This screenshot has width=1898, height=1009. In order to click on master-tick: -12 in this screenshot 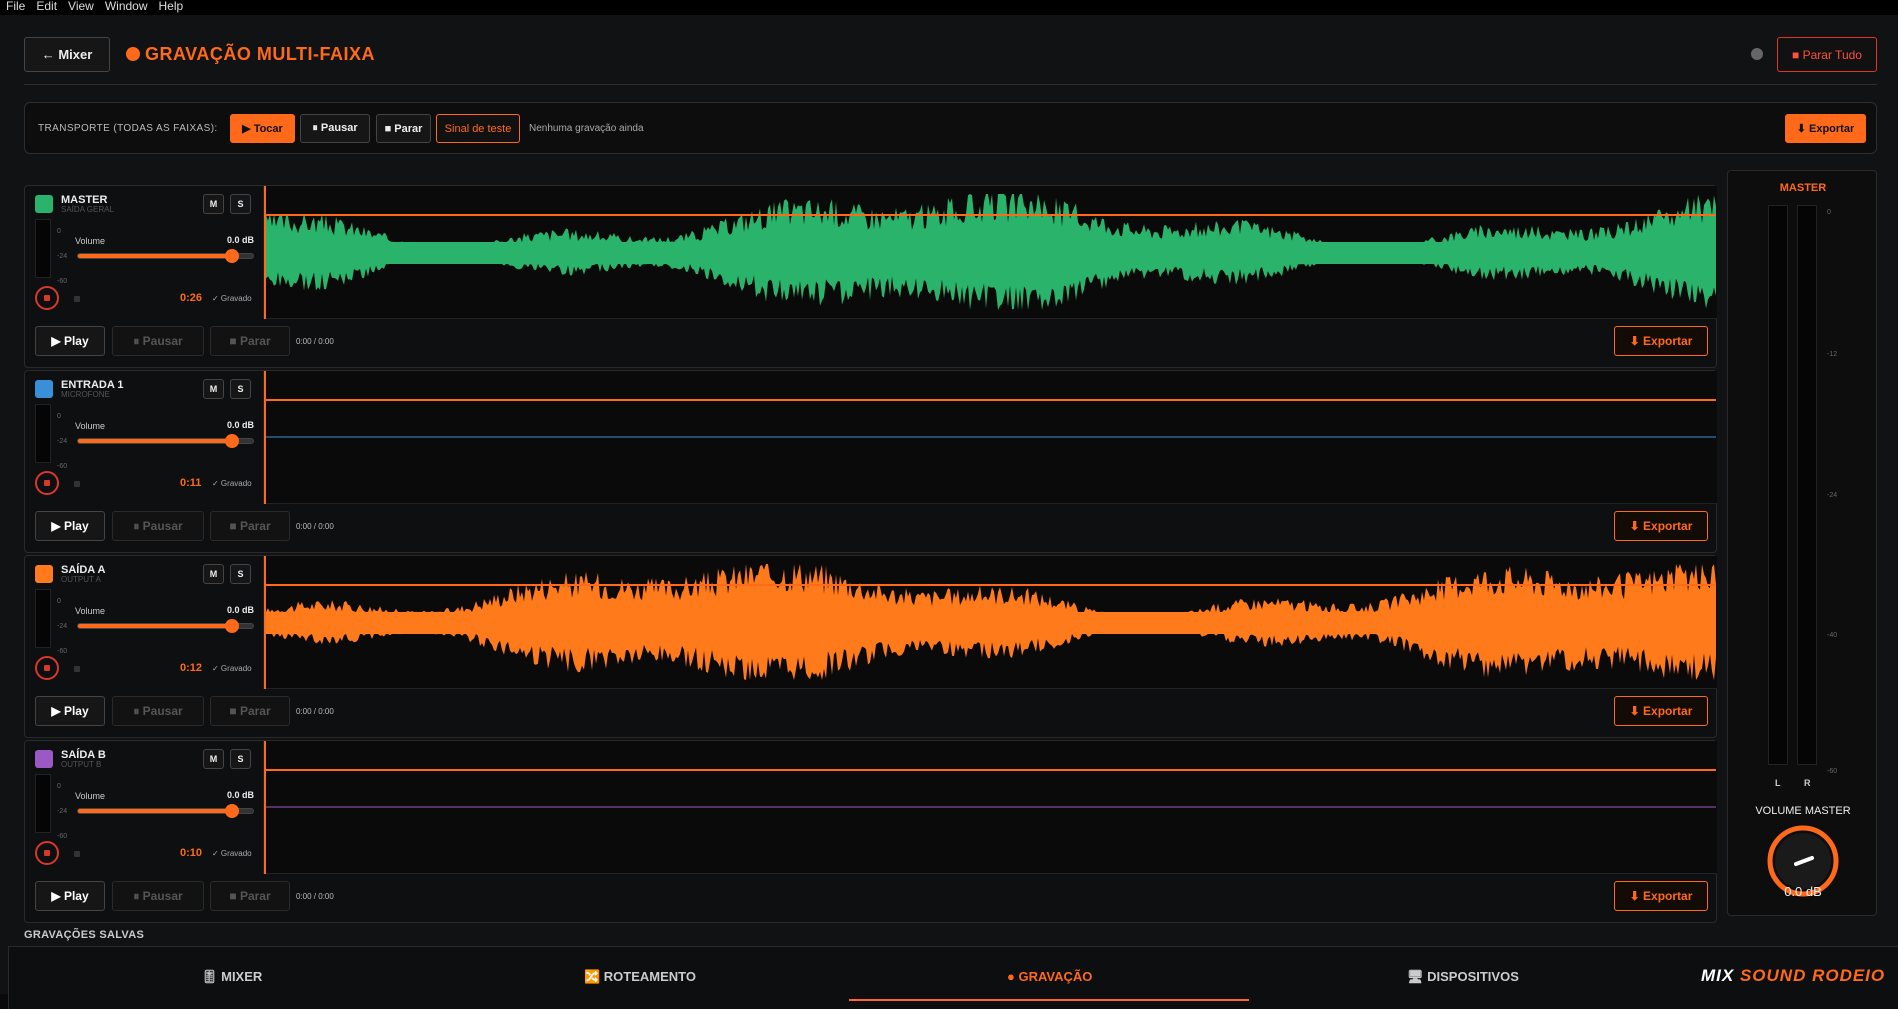, I will do `click(1832, 354)`.